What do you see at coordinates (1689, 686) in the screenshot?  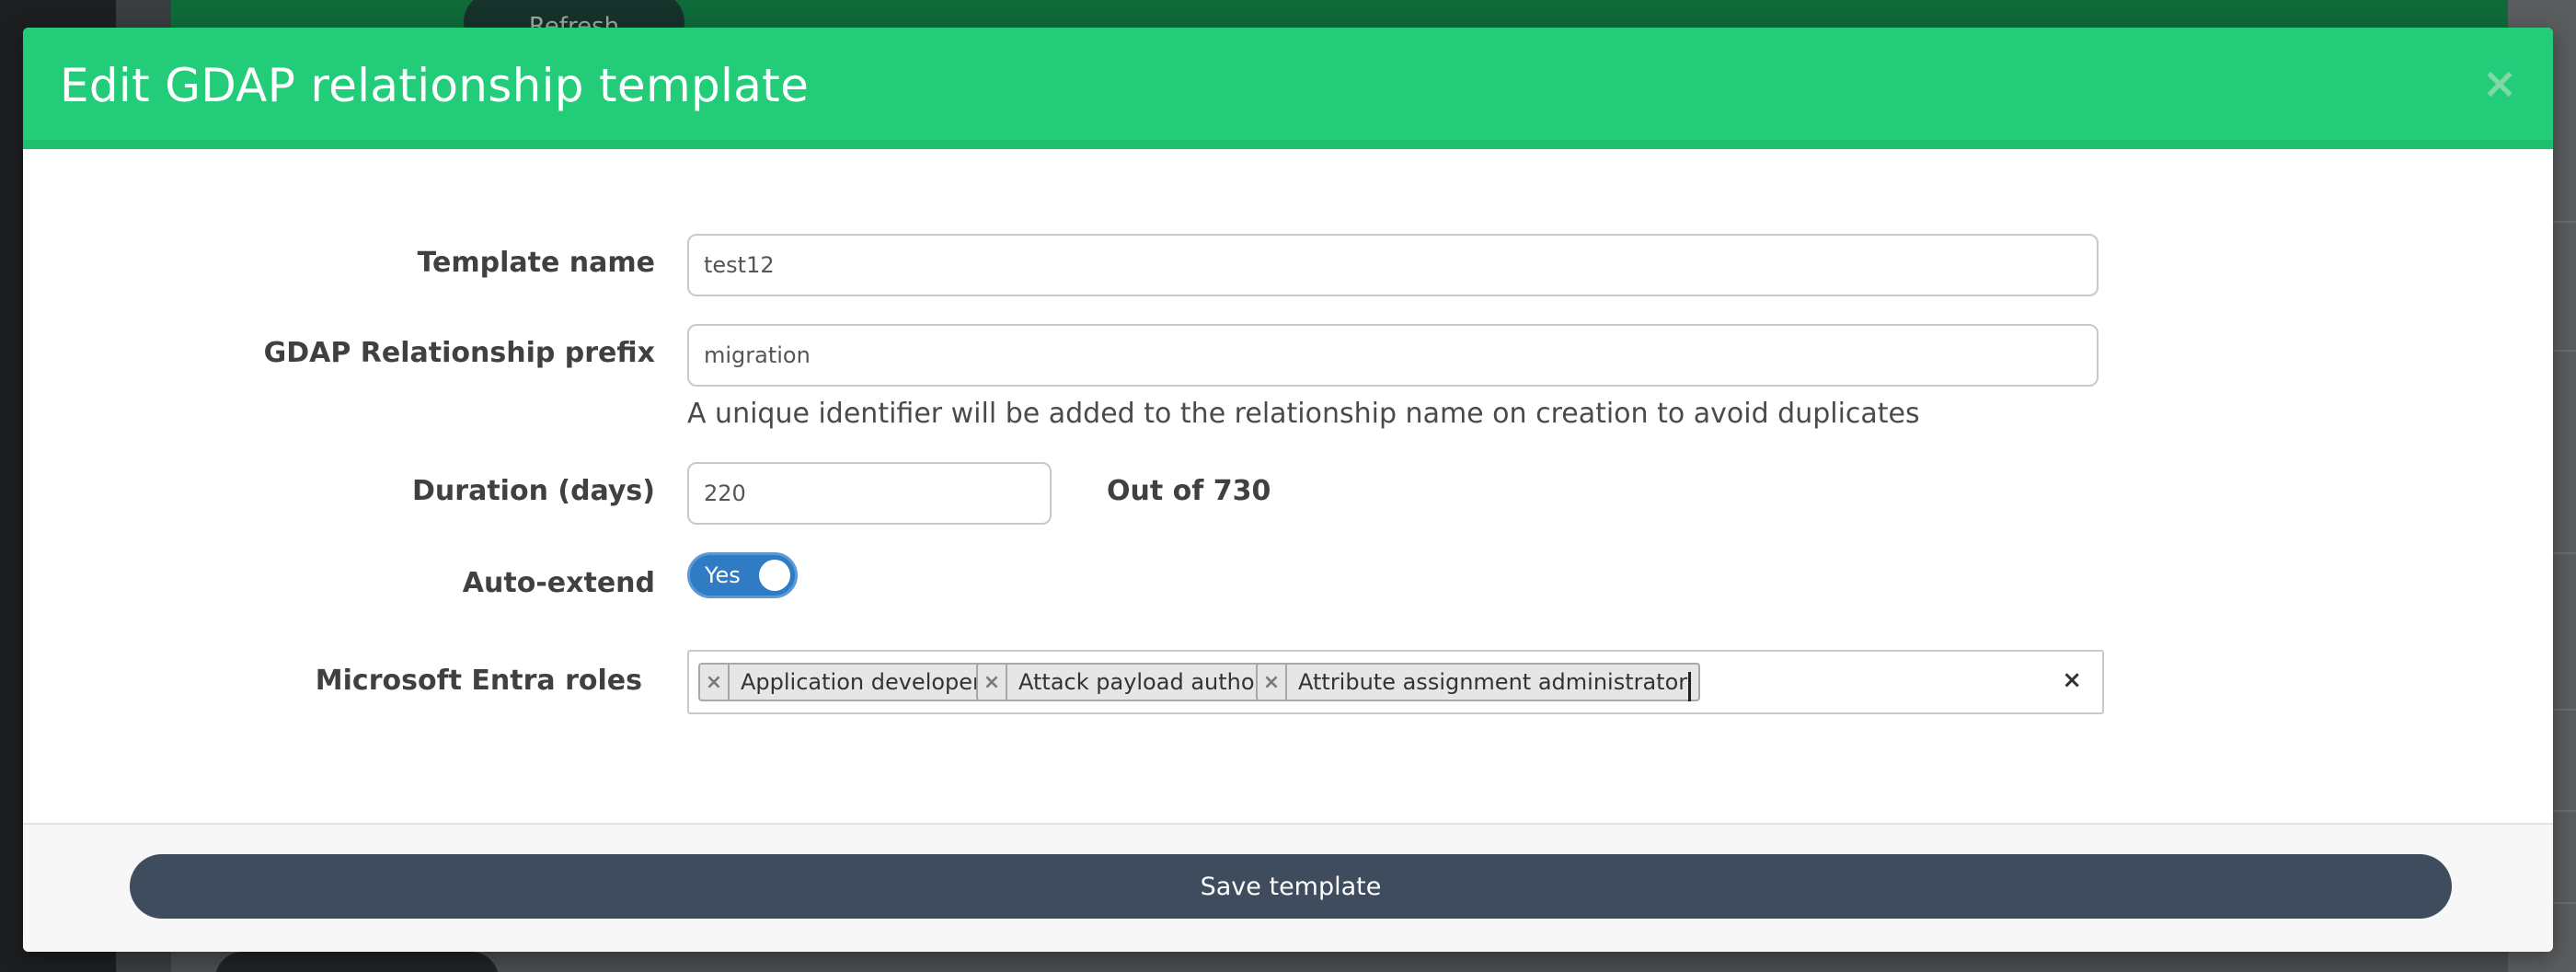 I see `text-caret` at bounding box center [1689, 686].